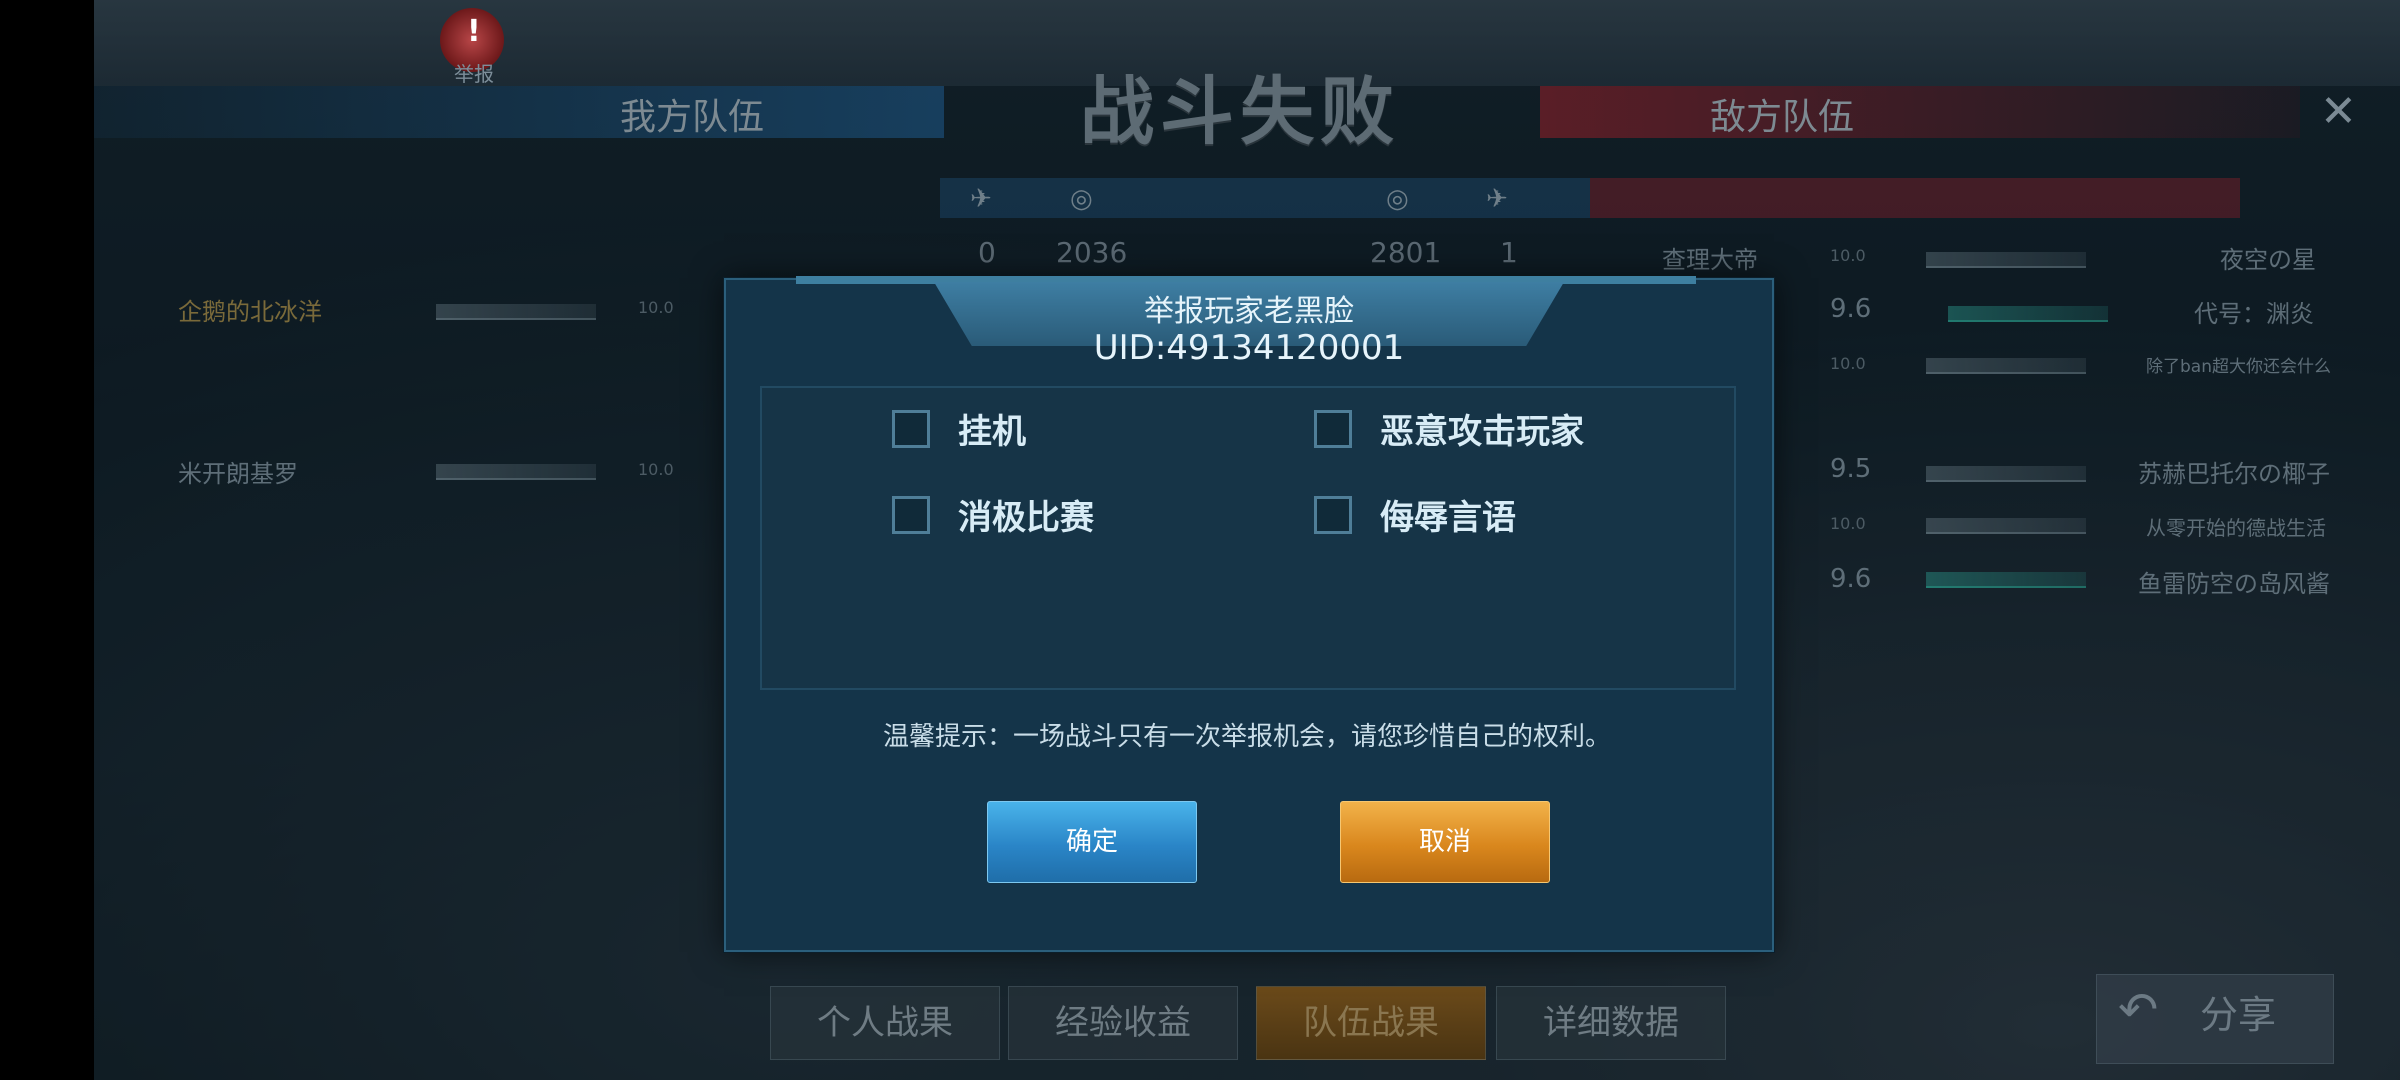 The width and height of the screenshot is (2400, 1080). I want to click on cancel-button: 取消, so click(1445, 842).